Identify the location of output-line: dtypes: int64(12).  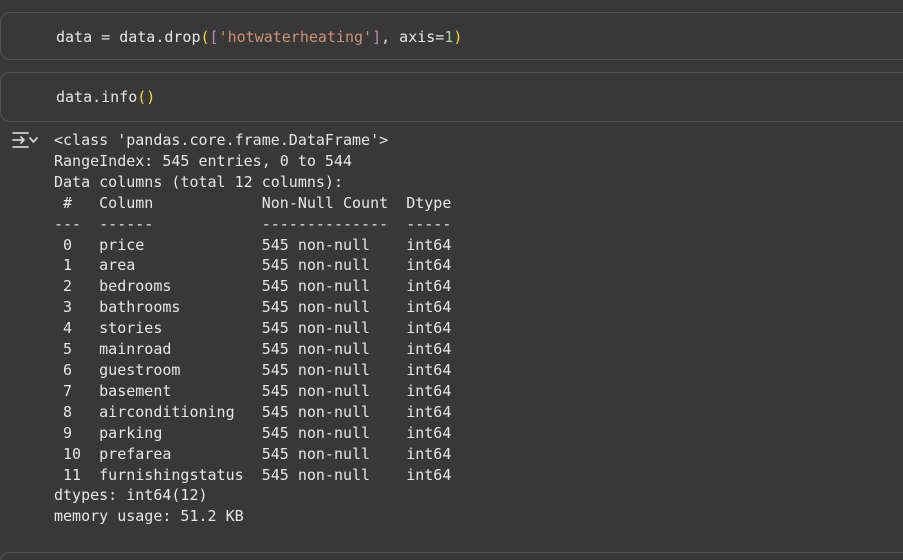
(131, 495).